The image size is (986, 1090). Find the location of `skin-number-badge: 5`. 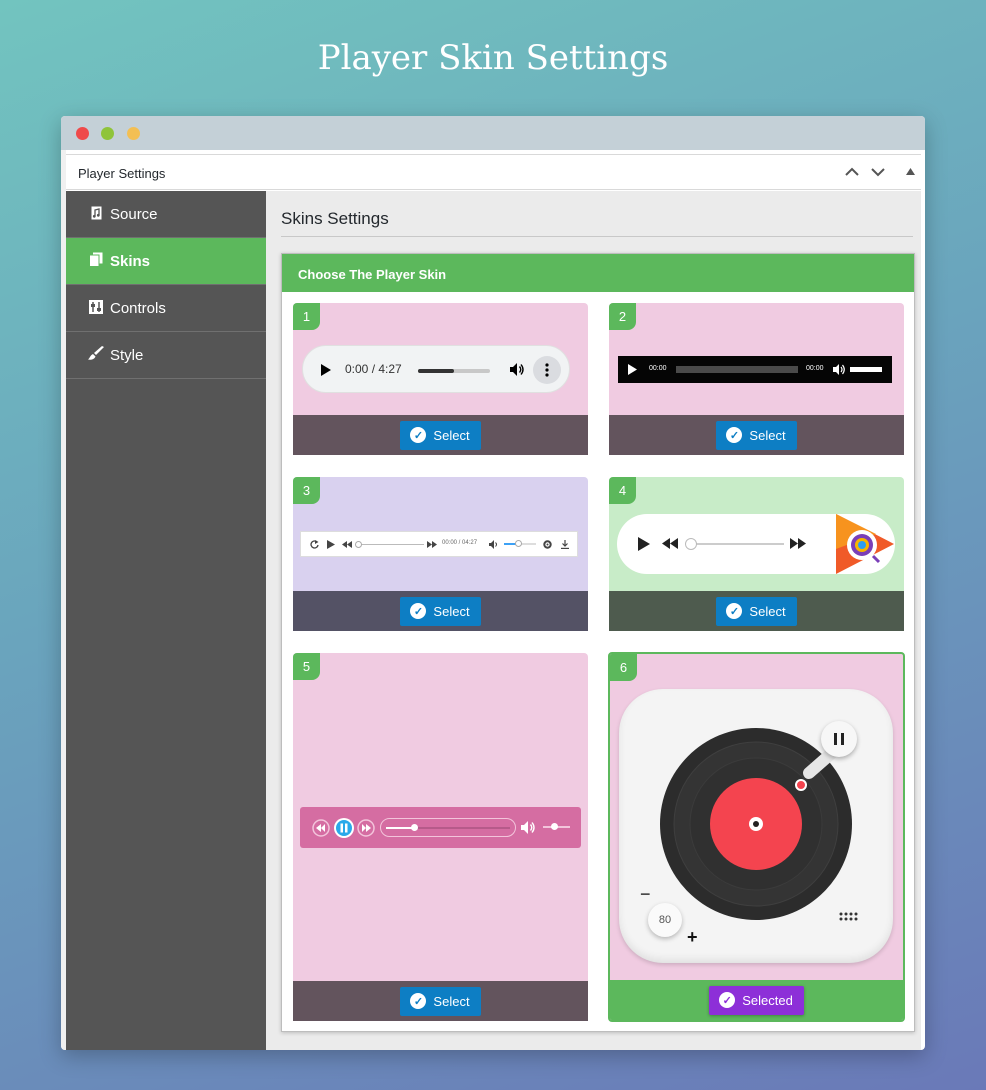

skin-number-badge: 5 is located at coordinates (306, 666).